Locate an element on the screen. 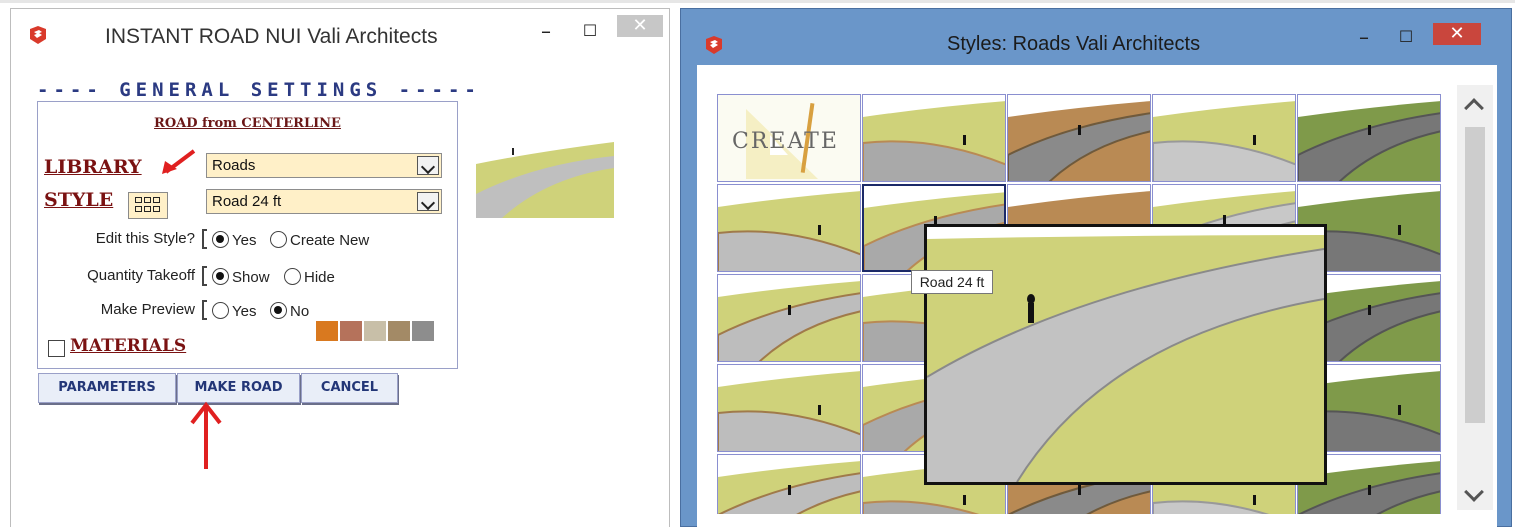  make-road-button: MAKE ROAD is located at coordinates (238, 388).